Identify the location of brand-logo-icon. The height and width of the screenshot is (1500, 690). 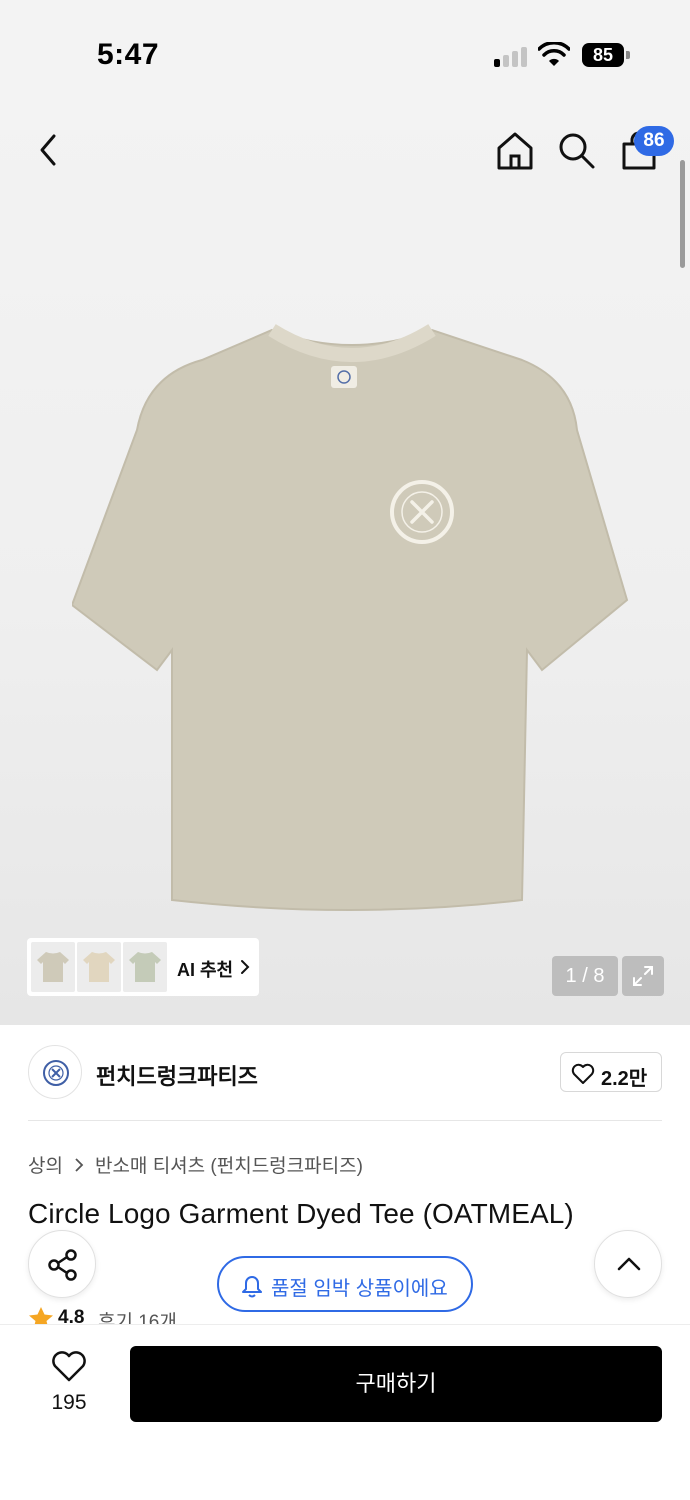
(56, 1073).